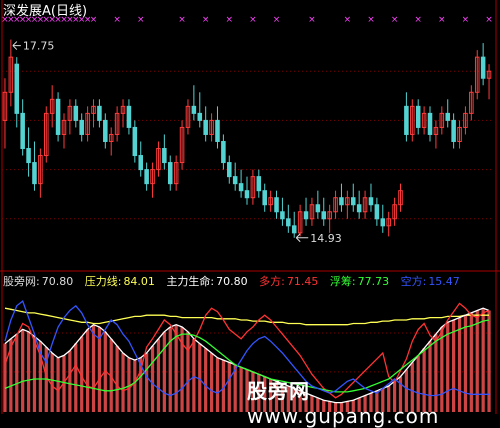  Describe the element at coordinates (303, 281) in the screenshot. I see `bull-value: 71.45` at that location.